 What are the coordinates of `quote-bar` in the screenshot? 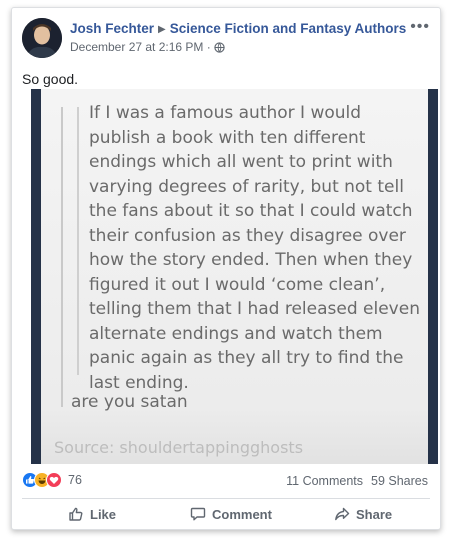 It's located at (78, 241).